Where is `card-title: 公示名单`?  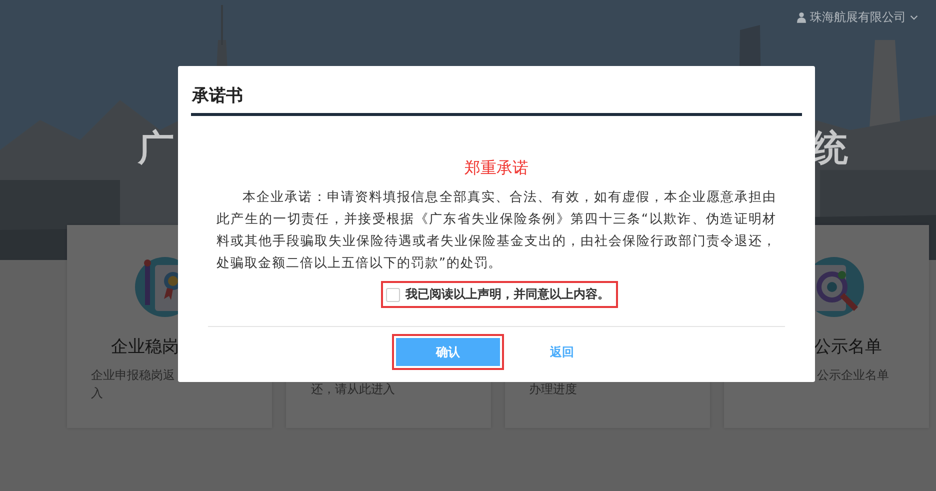
card-title: 公示名单 is located at coordinates (848, 347).